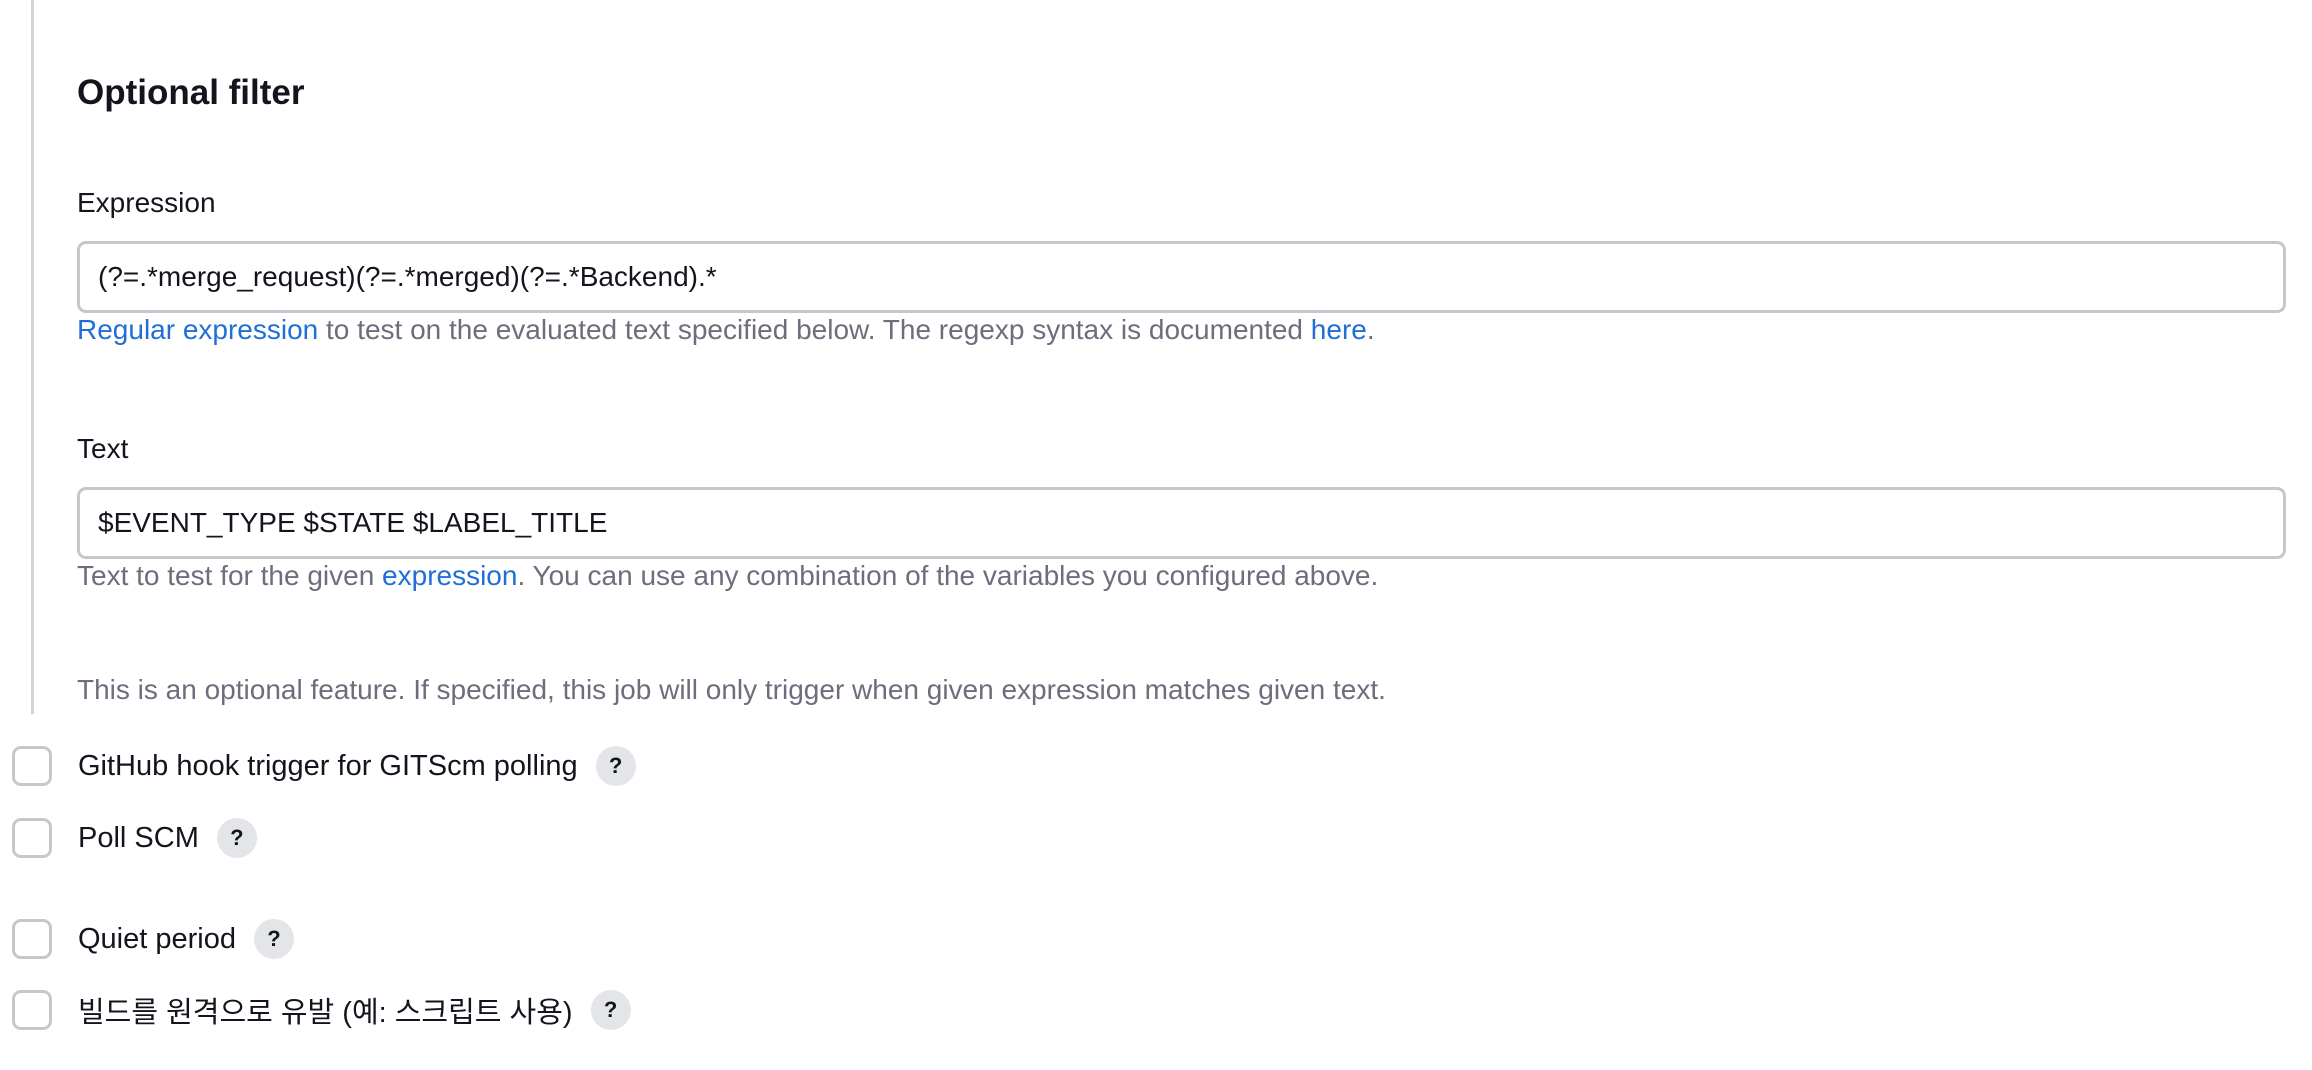 This screenshot has height=1070, width=2312. I want to click on quiet-period-row: Quiet period ?, so click(153, 939).